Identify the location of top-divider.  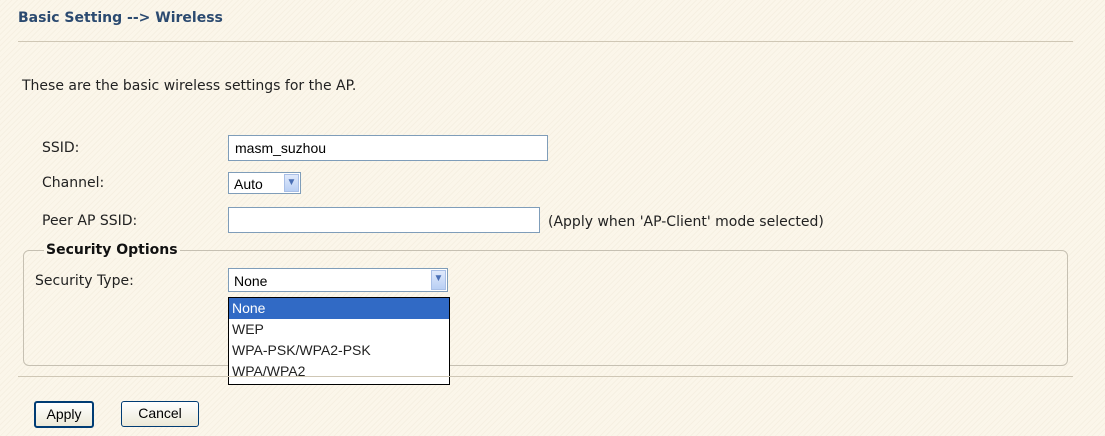
(545, 41).